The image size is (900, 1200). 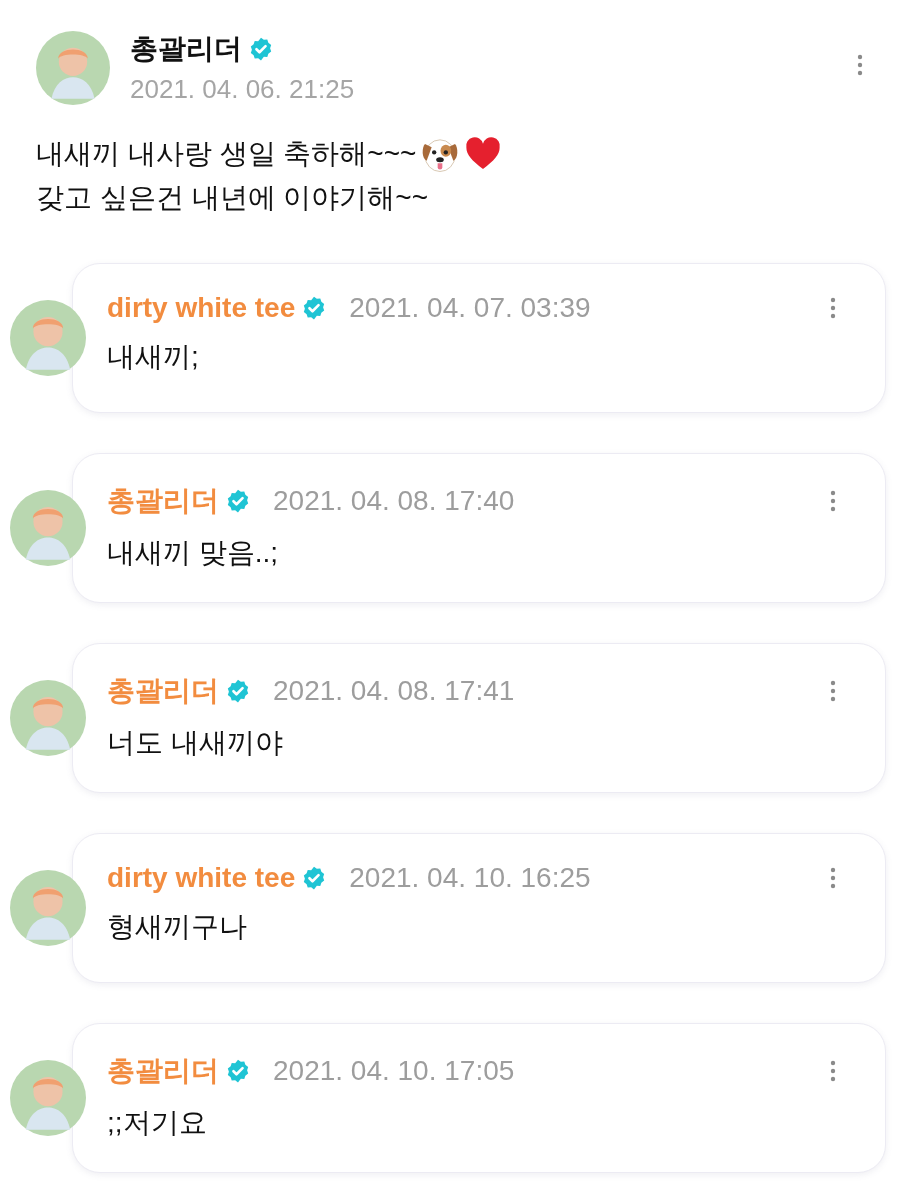 I want to click on comment-text: ;;저기요, so click(x=157, y=1123).